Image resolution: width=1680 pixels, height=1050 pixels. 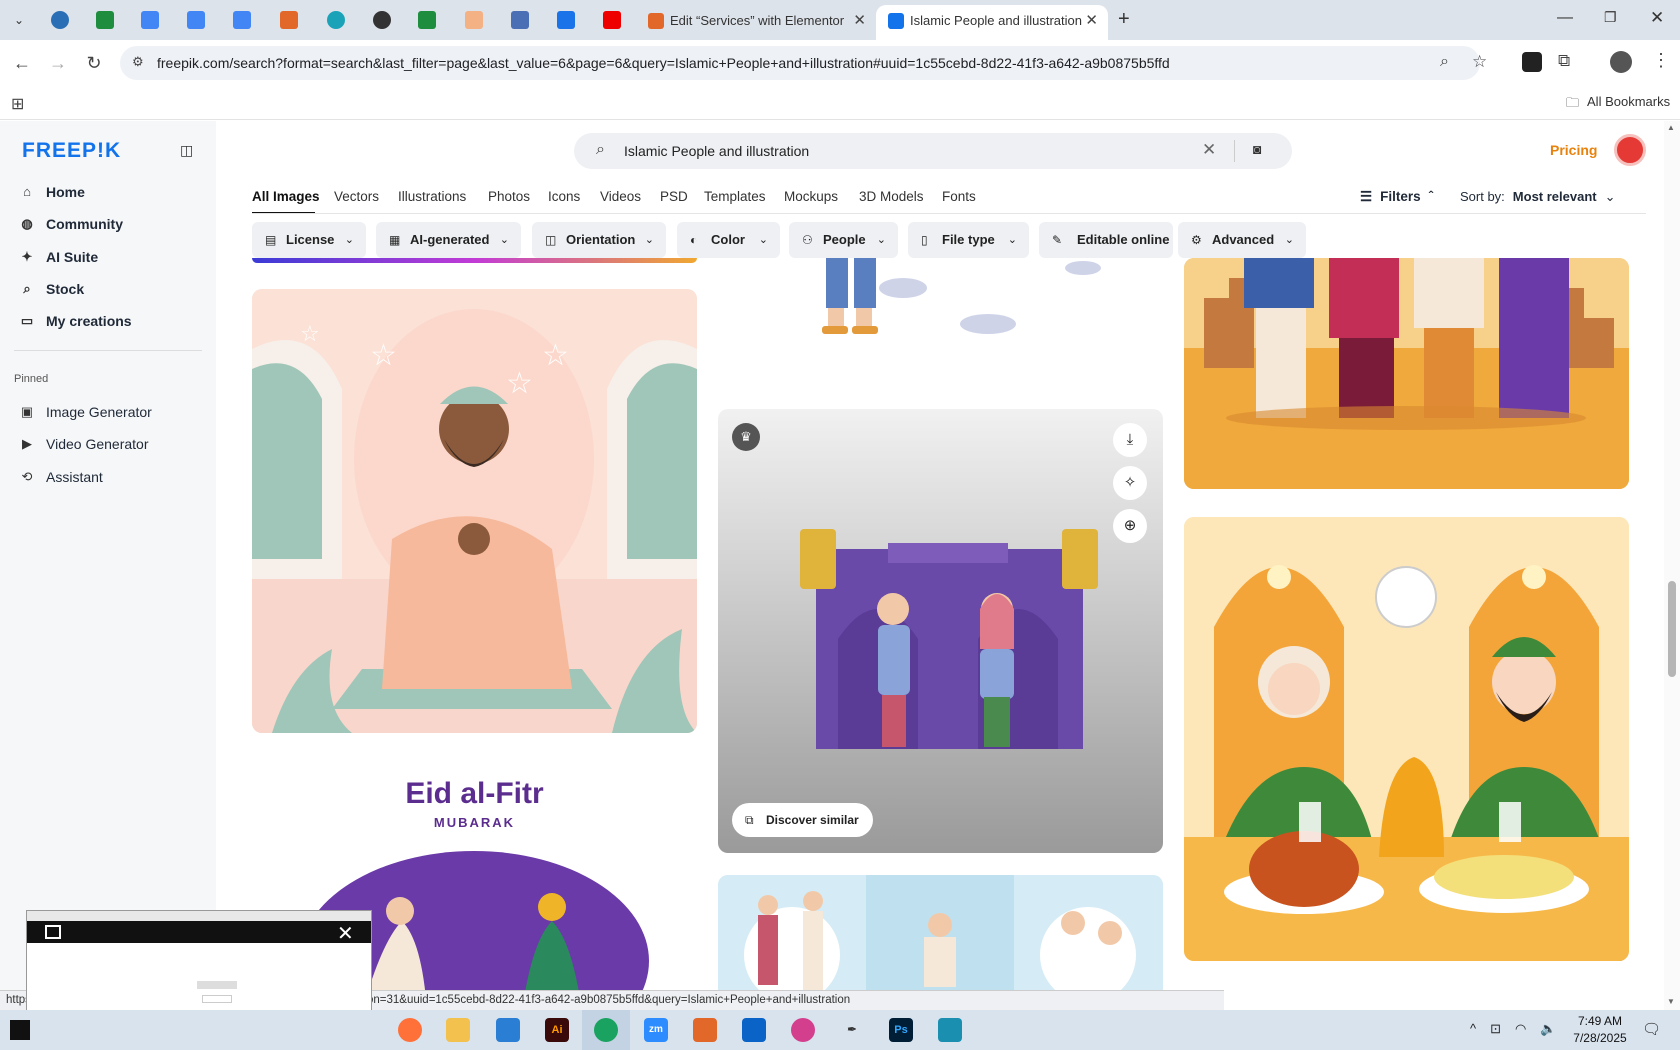 What do you see at coordinates (61, 477) in the screenshot?
I see `sidebar-item-assistant: ⟲ Assistant` at bounding box center [61, 477].